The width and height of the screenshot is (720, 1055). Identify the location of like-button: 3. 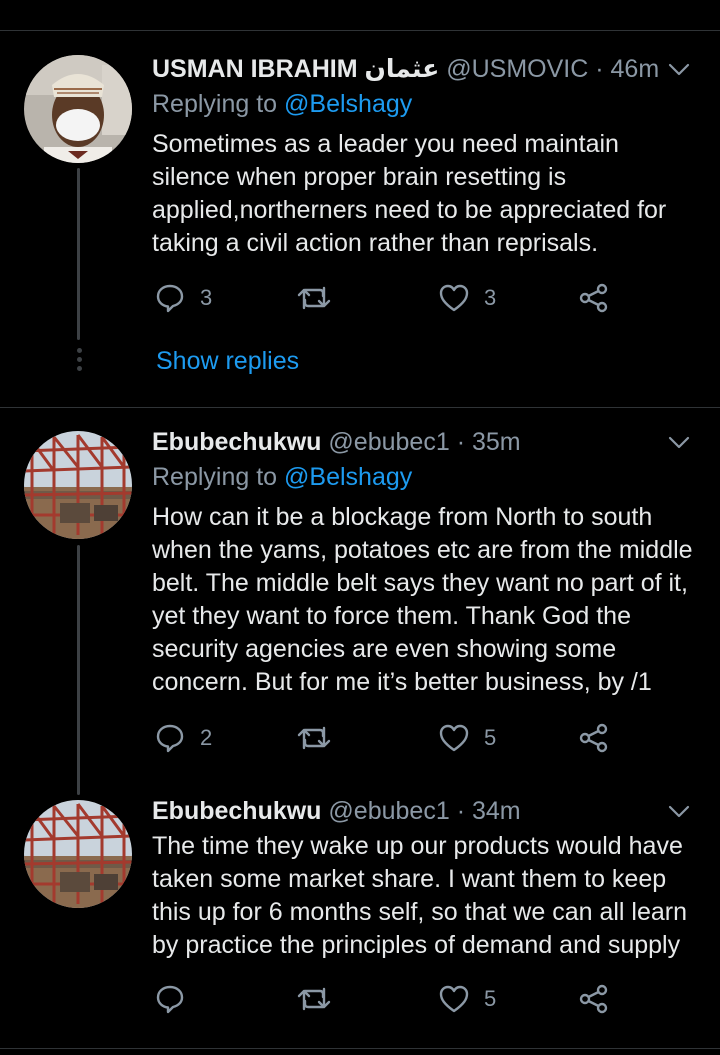
(467, 298).